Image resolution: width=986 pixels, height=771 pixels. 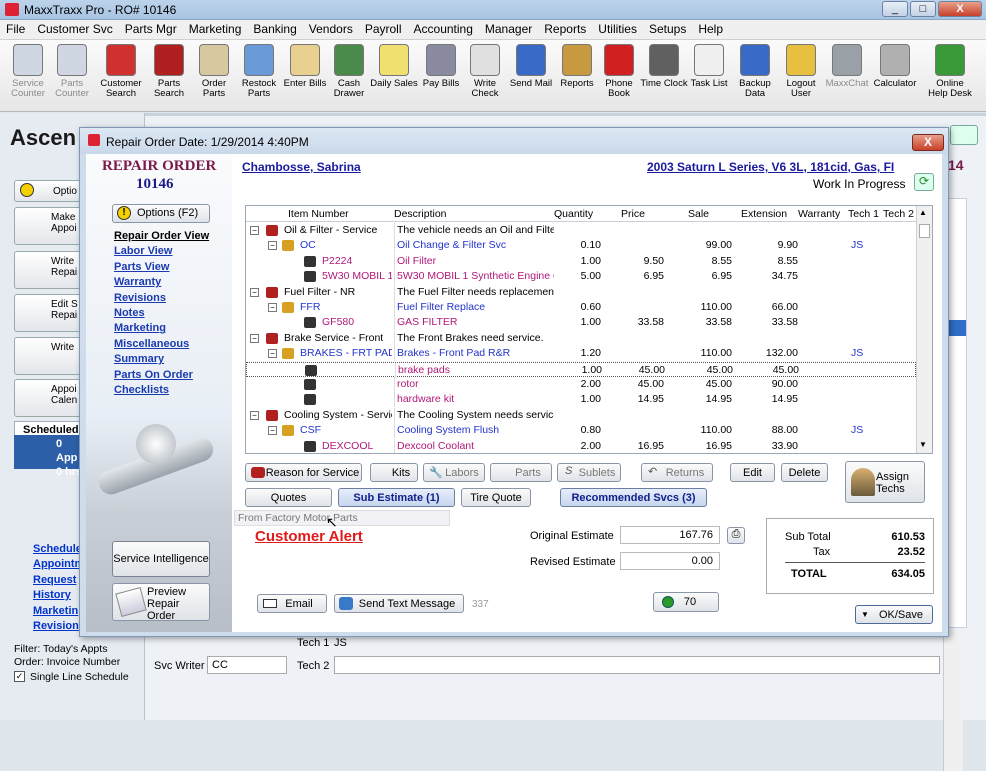 I want to click on toolbar-pay-bills-button: Pay Bills, so click(x=441, y=66).